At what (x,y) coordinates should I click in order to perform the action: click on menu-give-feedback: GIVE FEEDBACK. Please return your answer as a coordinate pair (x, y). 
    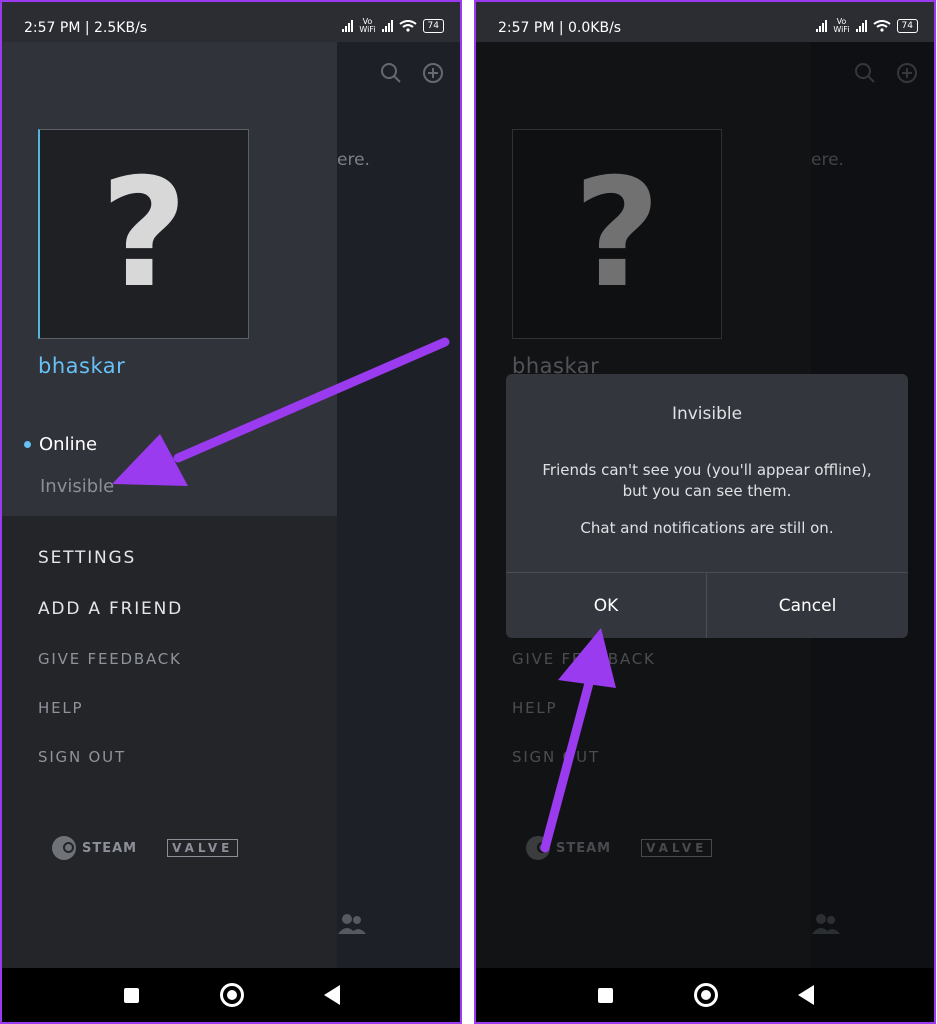
    Looking at the image, I should click on (110, 659).